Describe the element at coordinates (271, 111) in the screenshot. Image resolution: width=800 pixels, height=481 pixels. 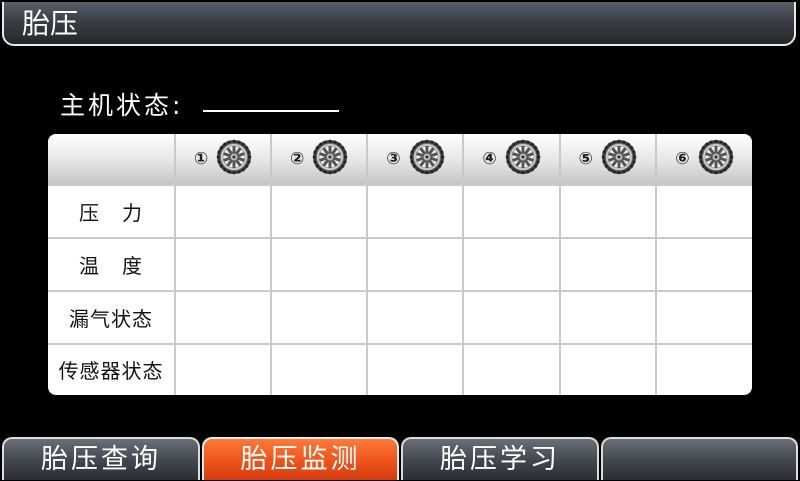
I see `host-status-value` at that location.